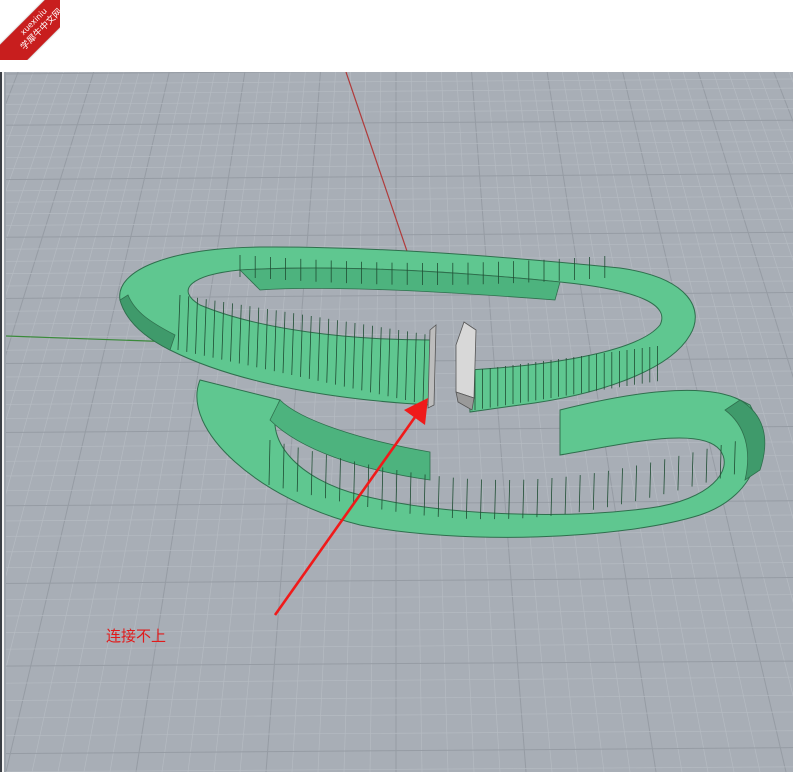 This screenshot has width=793, height=772. I want to click on gap-open-edge, so click(452, 366).